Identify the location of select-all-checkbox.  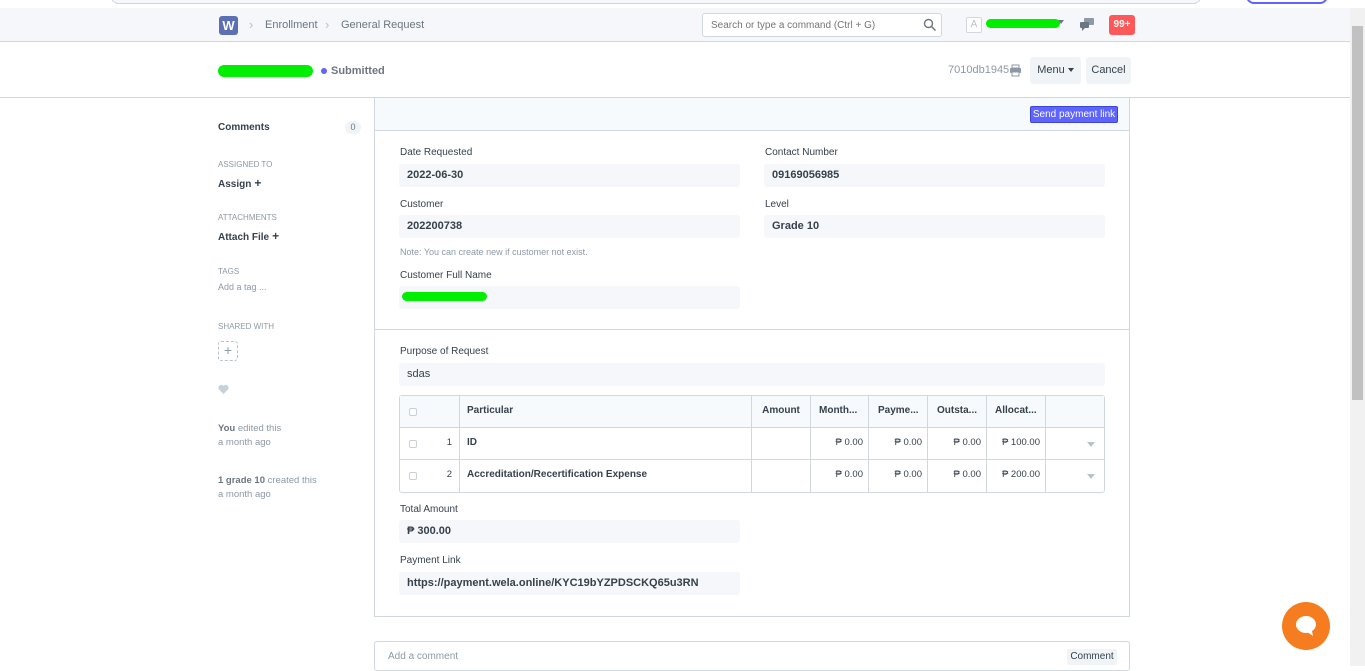
(413, 412).